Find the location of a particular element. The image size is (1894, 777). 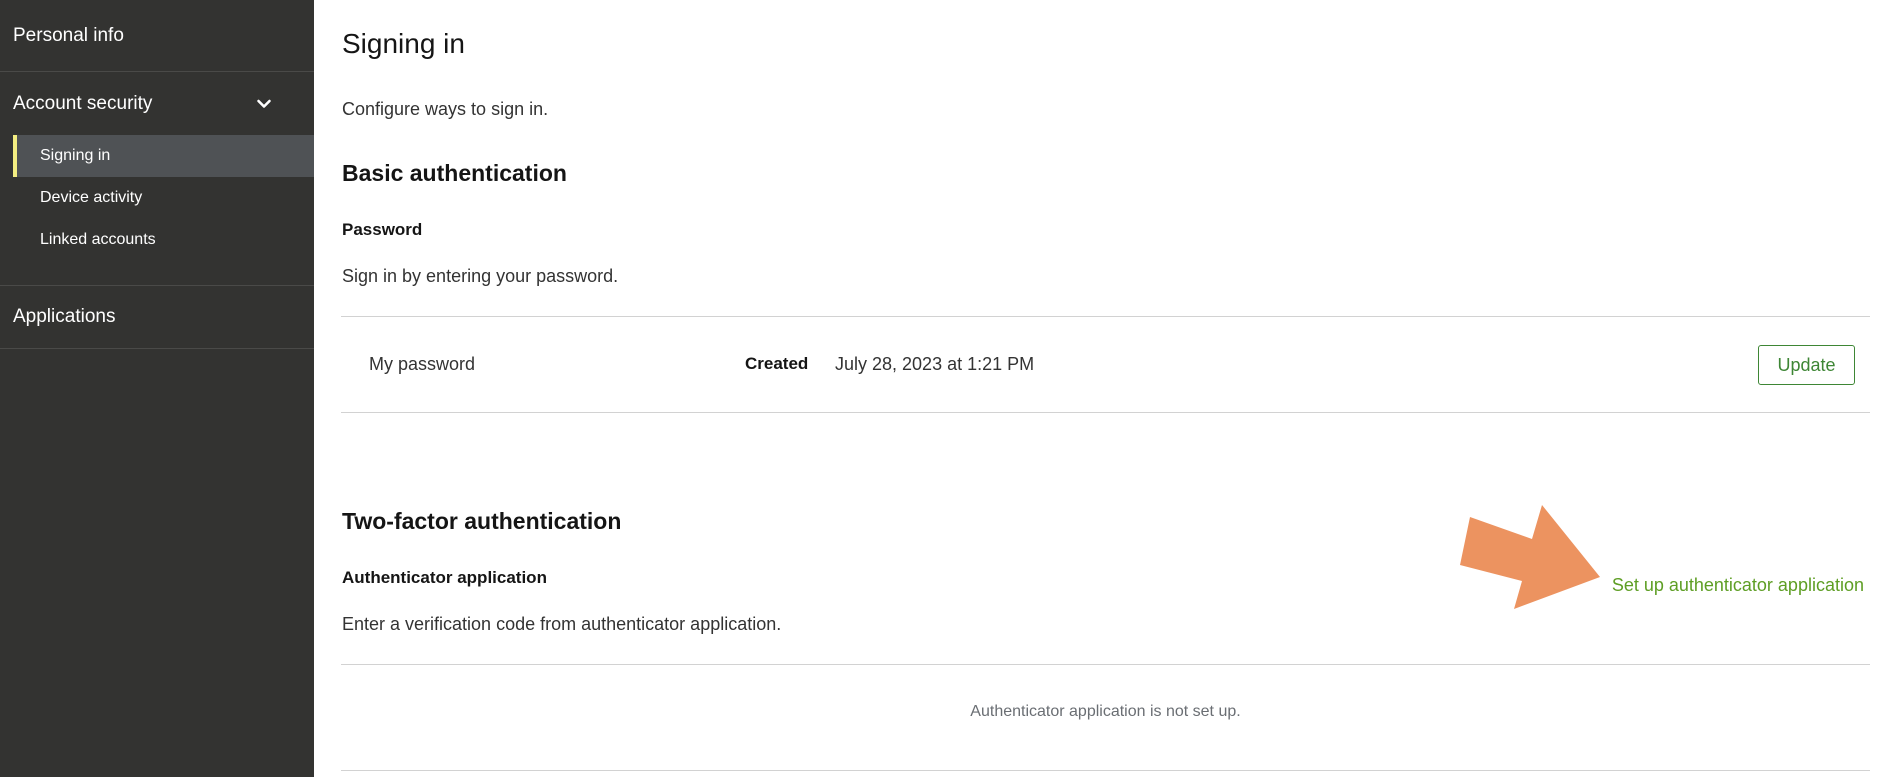

update-password-button: Update is located at coordinates (1806, 365).